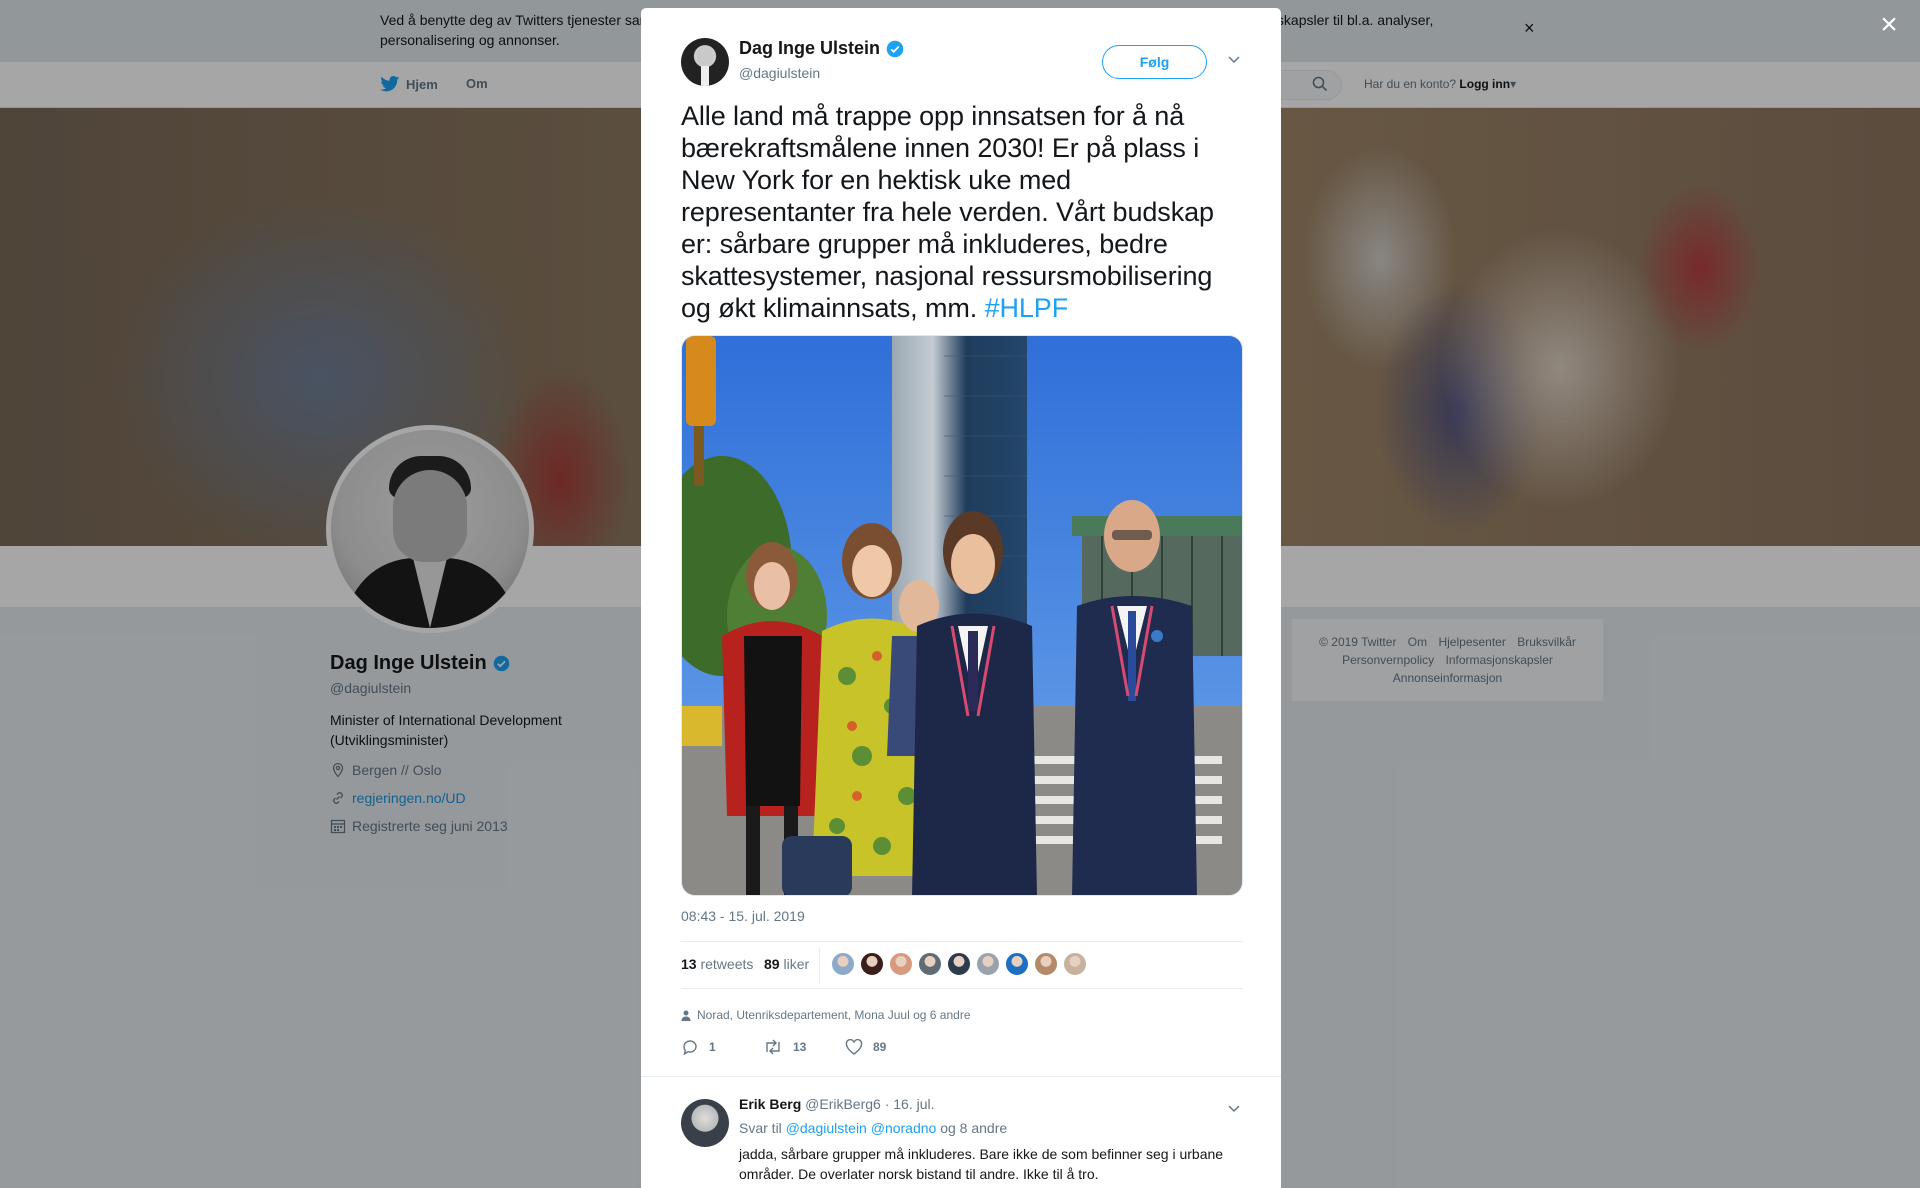 The height and width of the screenshot is (1188, 1920). I want to click on reply-header: Erik Berg @ErikBerg6 · 16. jul., so click(837, 1104).